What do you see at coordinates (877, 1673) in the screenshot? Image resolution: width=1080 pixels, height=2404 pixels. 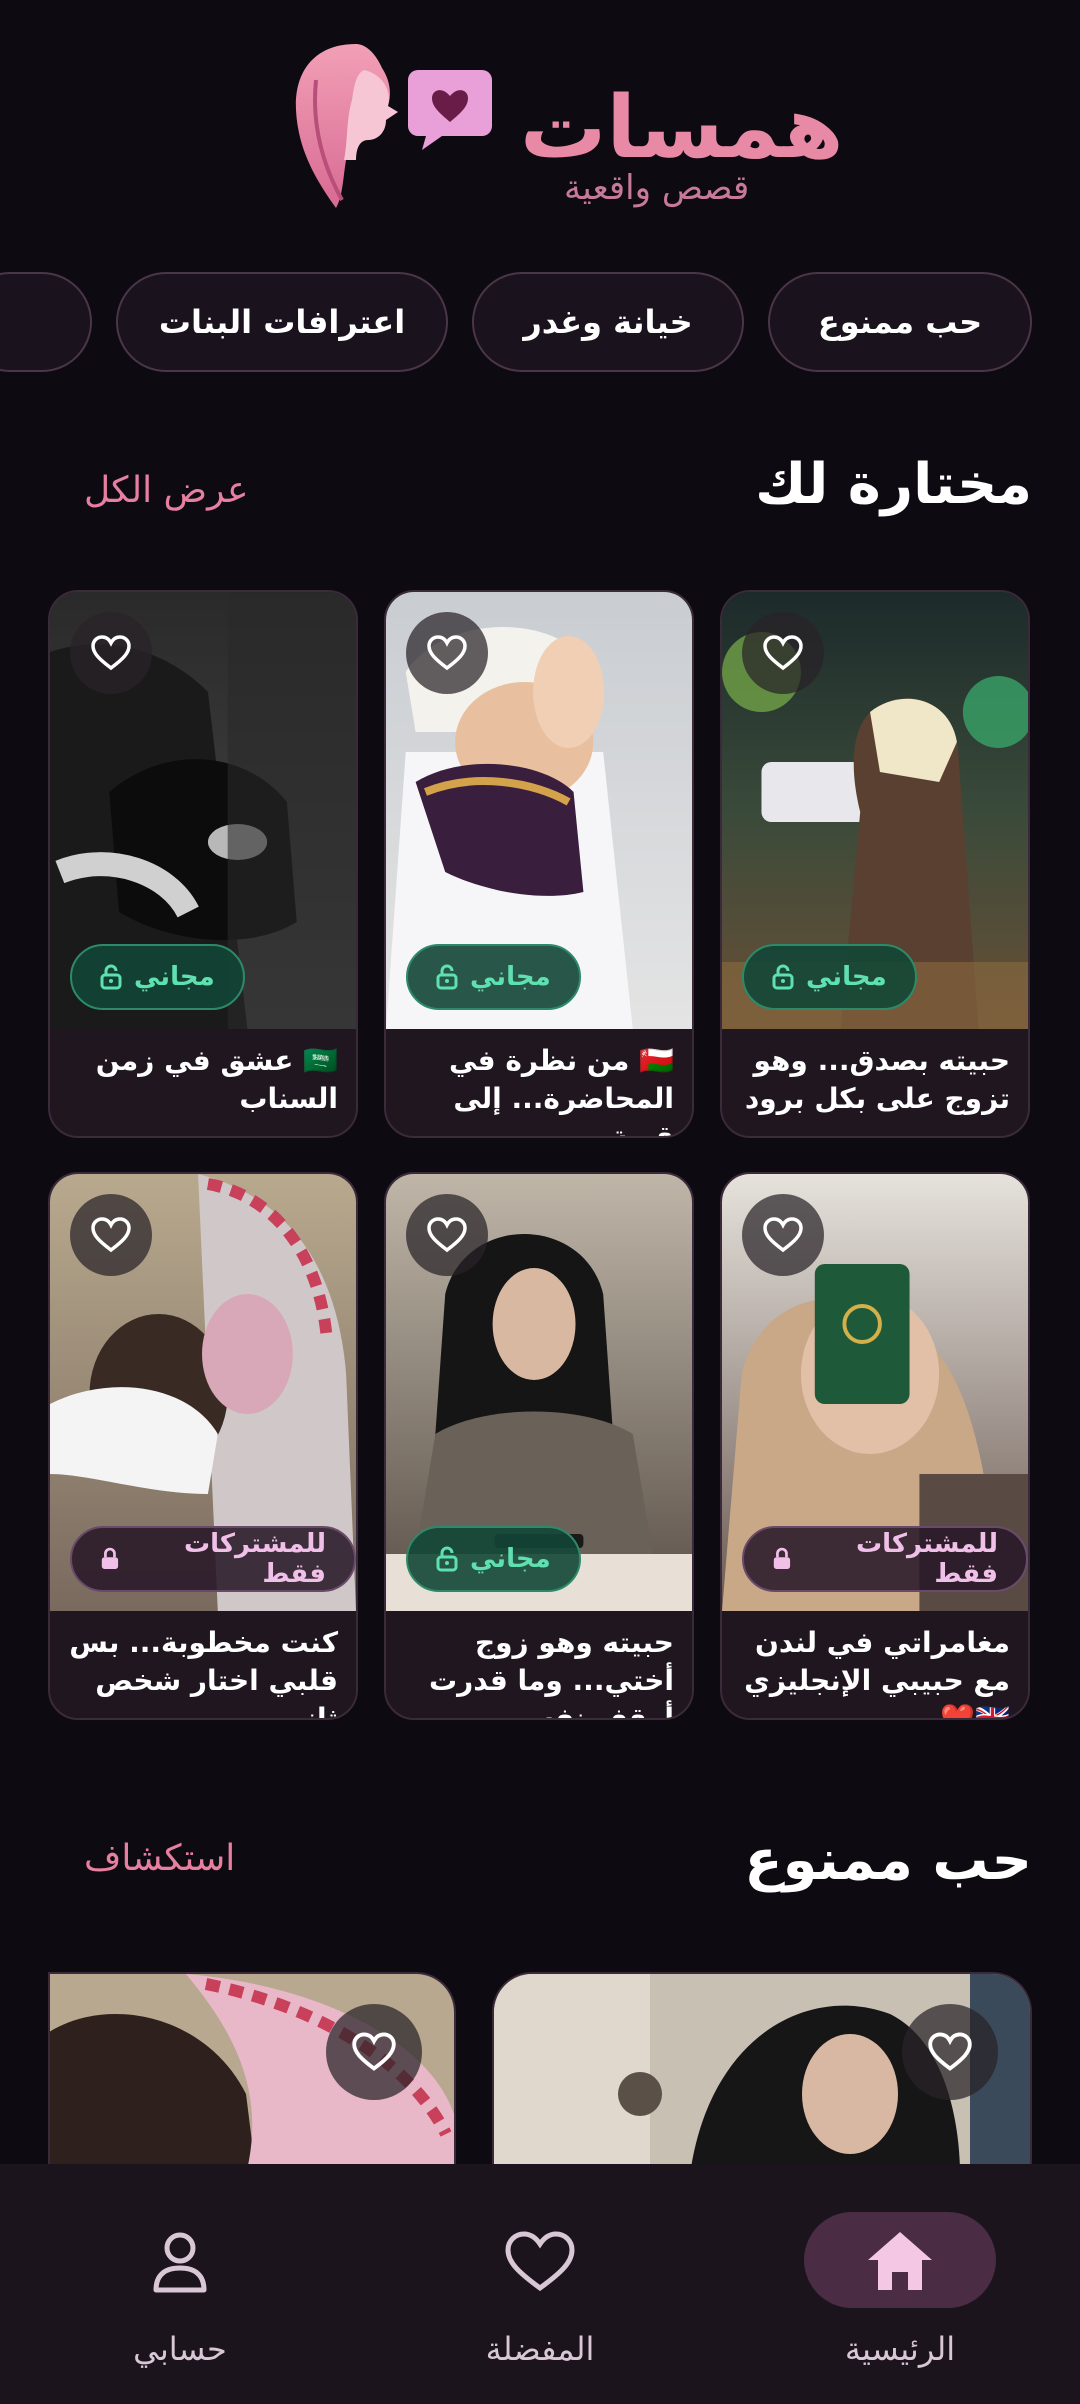 I see `story-title: مغامراتي في لندن مع حبيبي الإنجليزي 🇬🇧❤️` at bounding box center [877, 1673].